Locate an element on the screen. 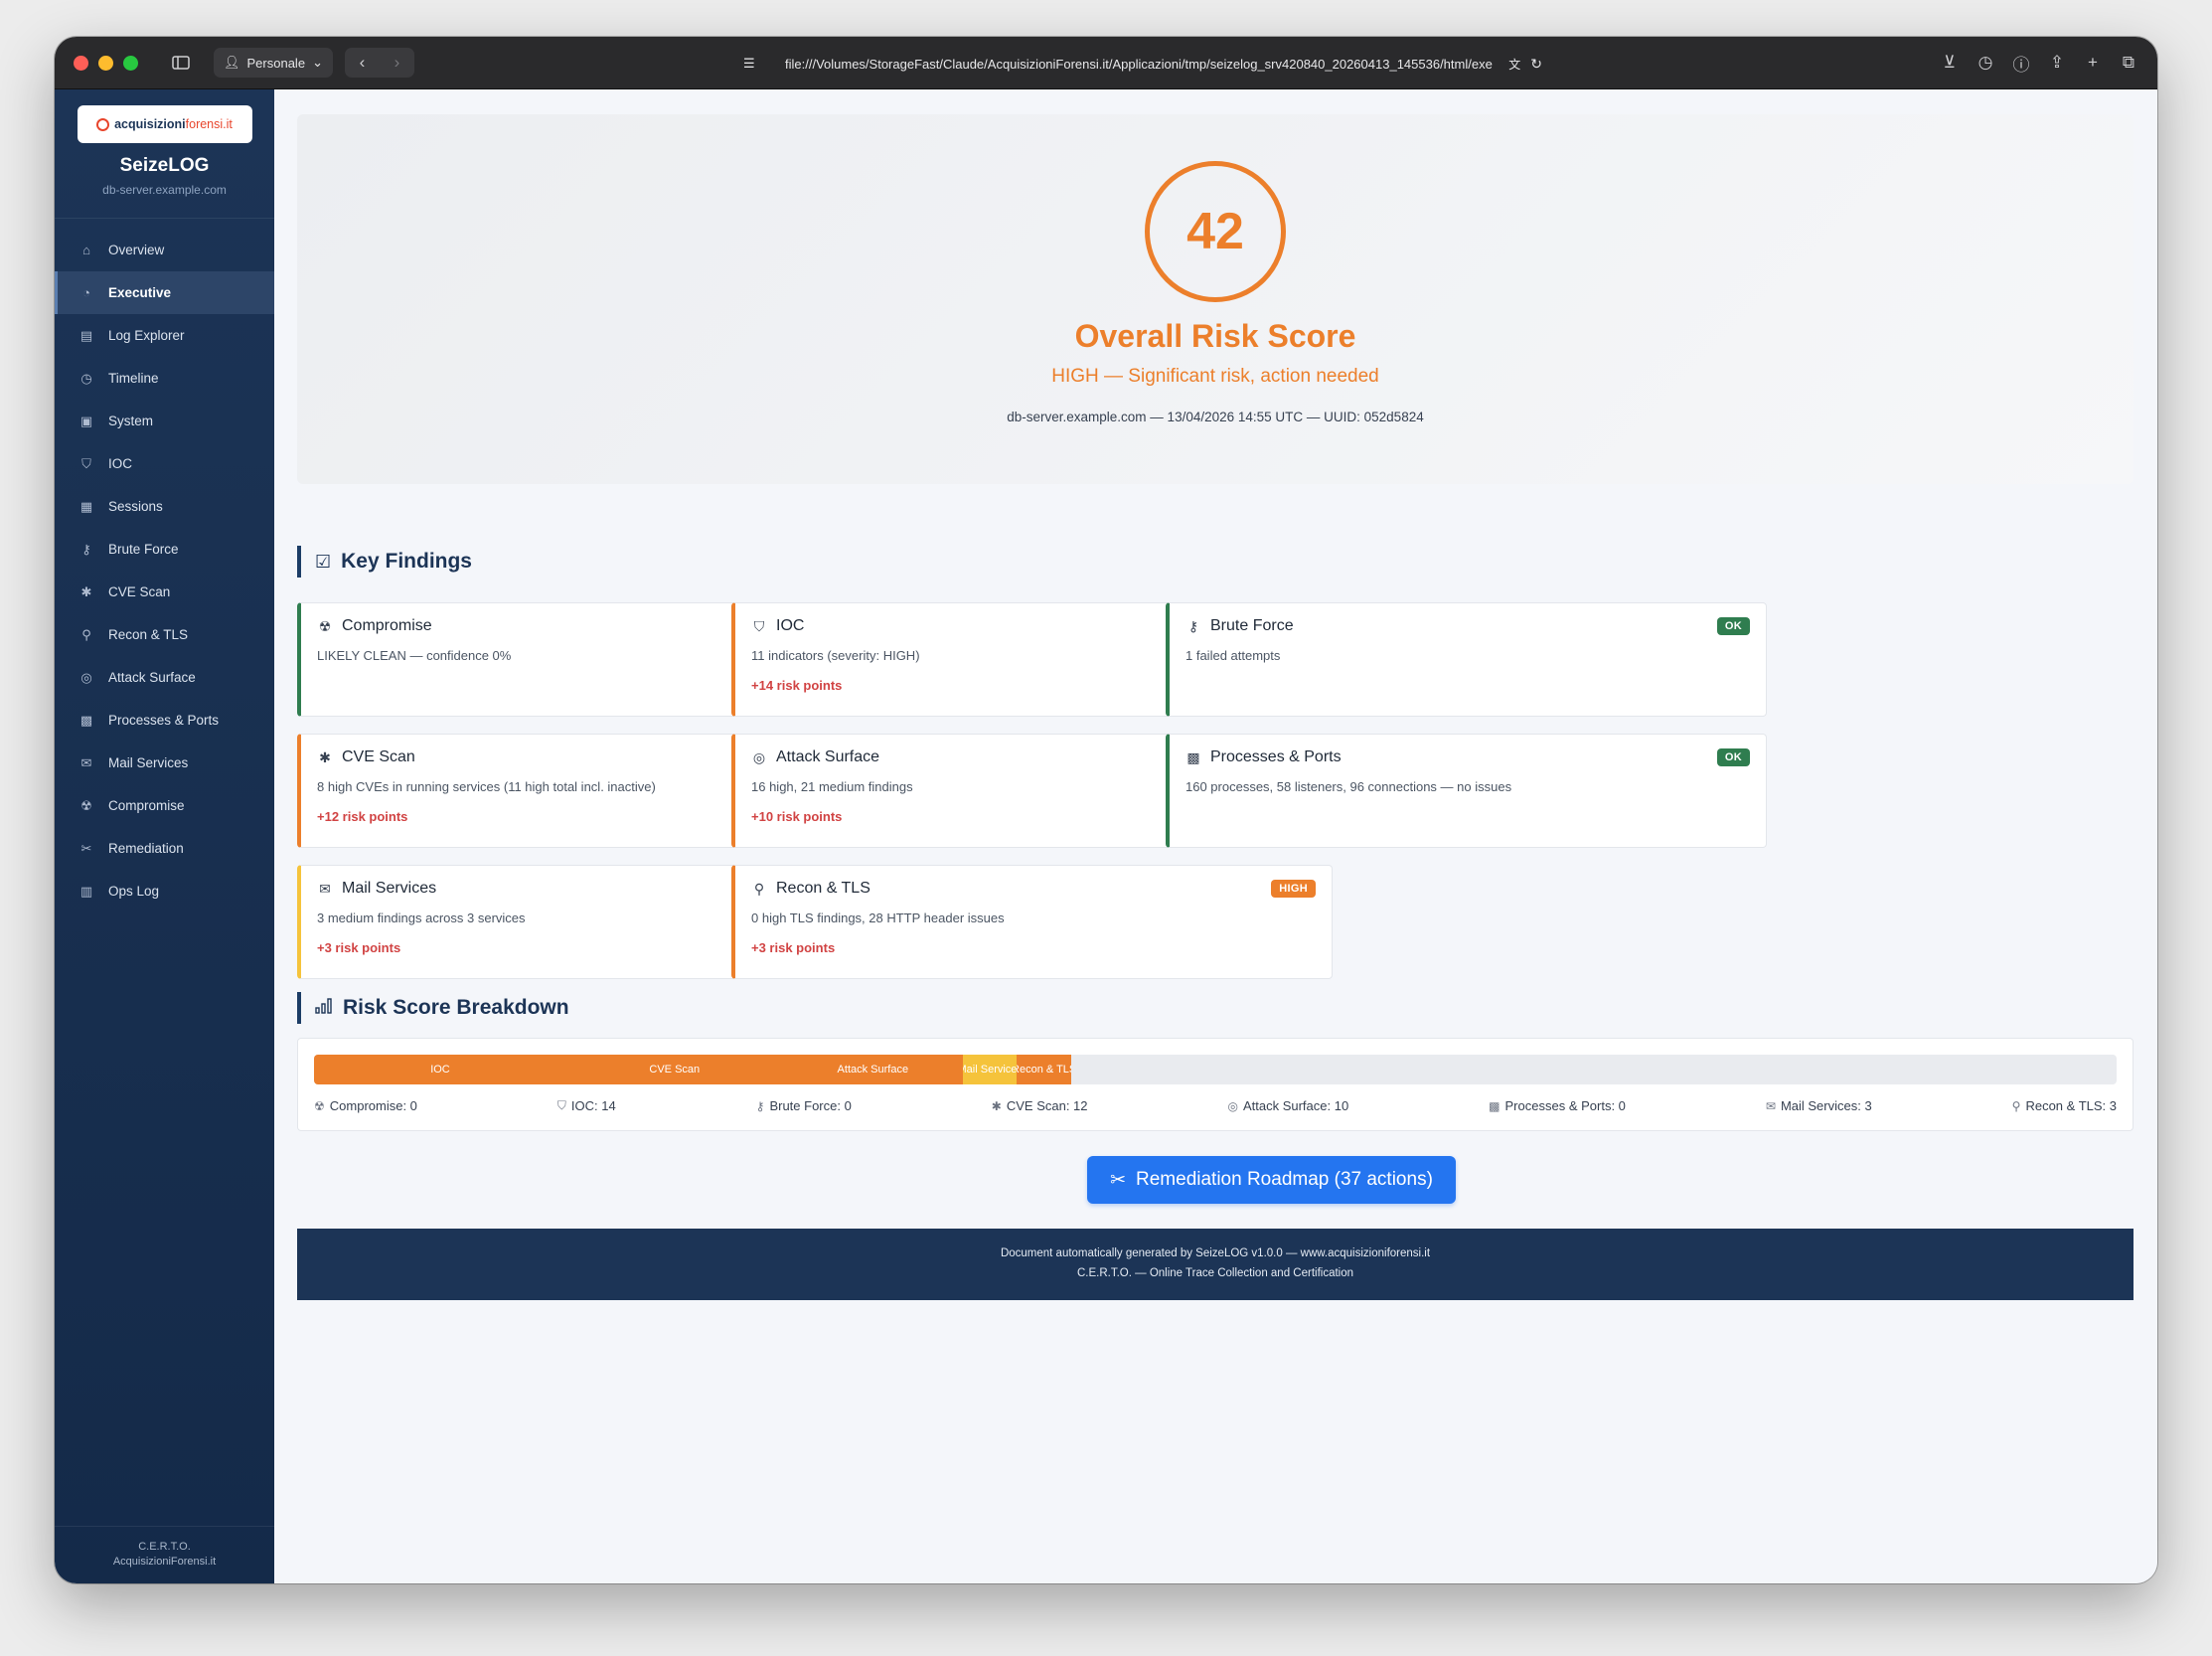  sidebar-item-label: Brute Force is located at coordinates (143, 549).